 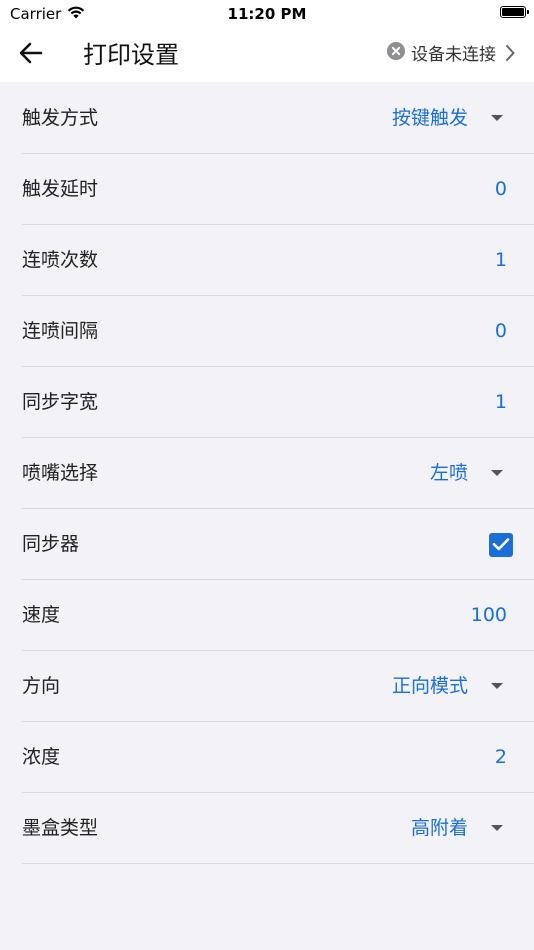 What do you see at coordinates (60, 189) in the screenshot?
I see `setting-label: 触发延时` at bounding box center [60, 189].